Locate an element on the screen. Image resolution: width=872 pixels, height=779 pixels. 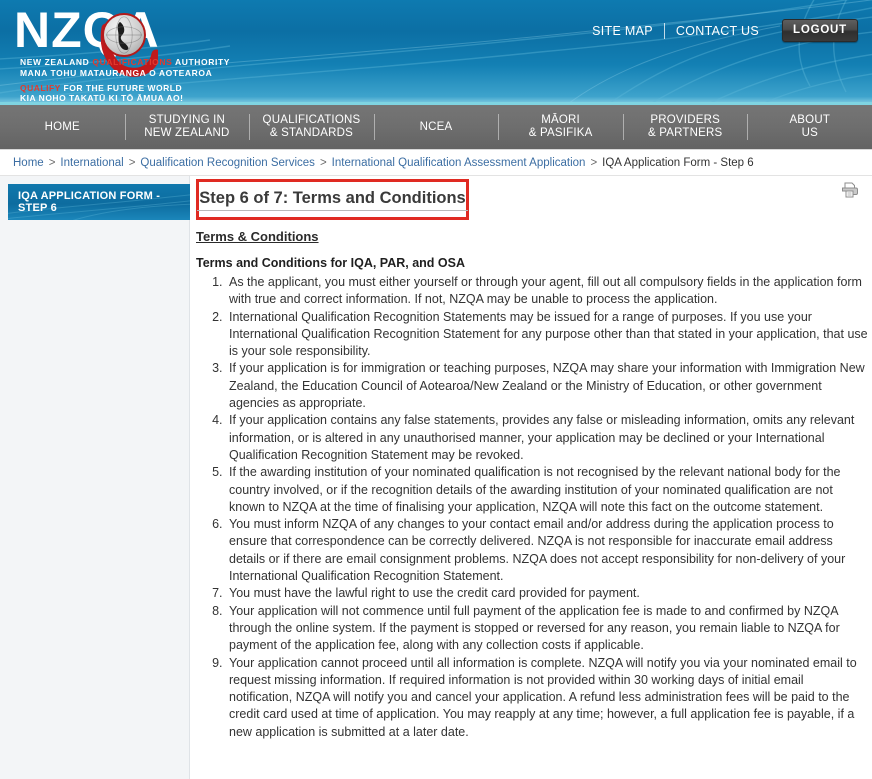
globe-meridians-icon is located at coordinates (124, 35).